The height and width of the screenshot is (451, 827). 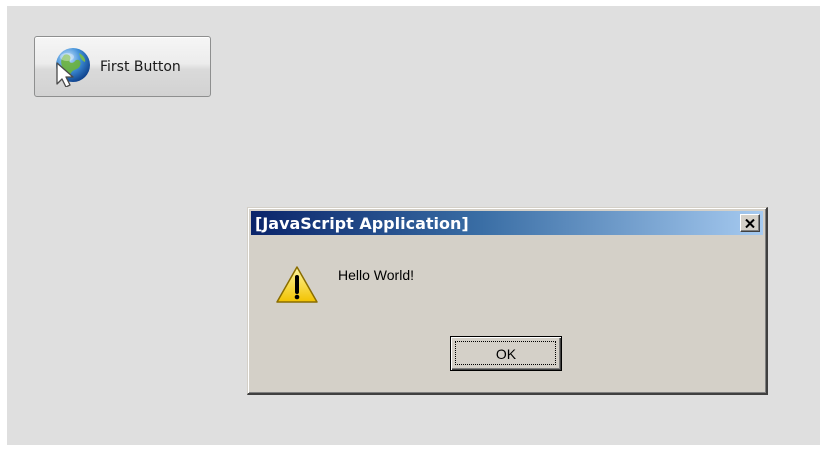 I want to click on close-button, so click(x=750, y=223).